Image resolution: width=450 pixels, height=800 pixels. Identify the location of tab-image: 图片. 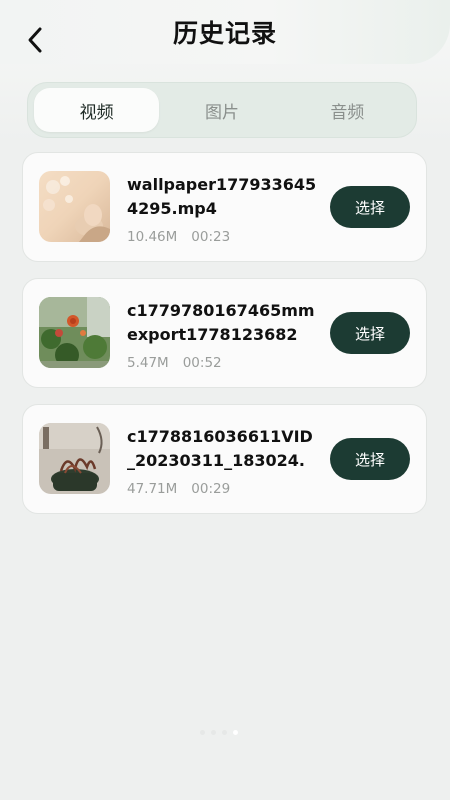
(221, 110).